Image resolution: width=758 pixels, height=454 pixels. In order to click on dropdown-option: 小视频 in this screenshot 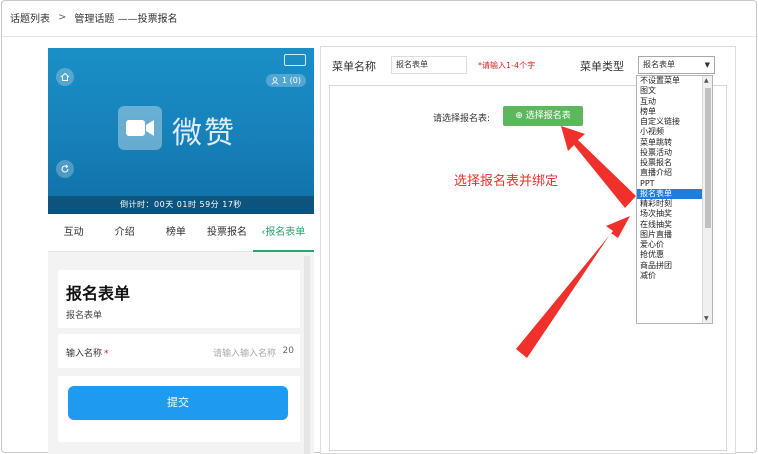, I will do `click(670, 132)`.